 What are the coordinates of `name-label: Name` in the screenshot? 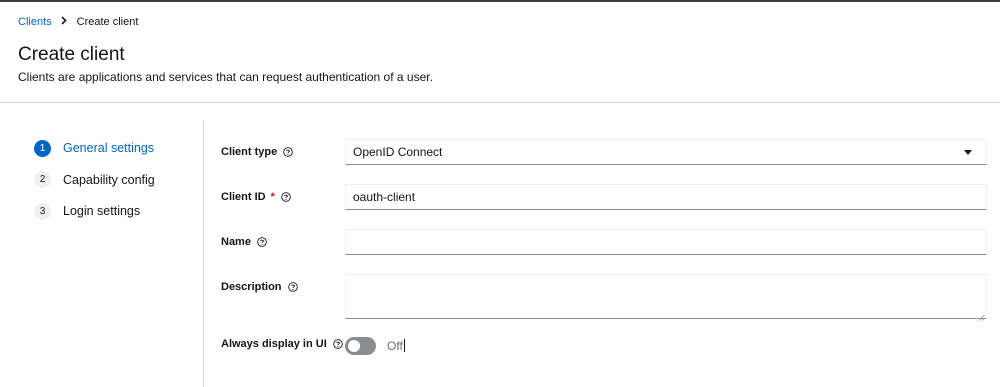 It's located at (244, 242).